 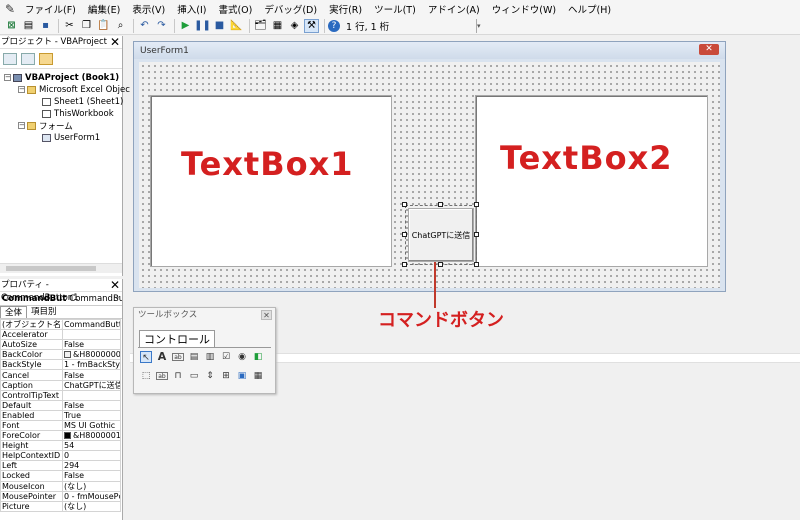 What do you see at coordinates (91, 456) in the screenshot?
I see `property-value: 0` at bounding box center [91, 456].